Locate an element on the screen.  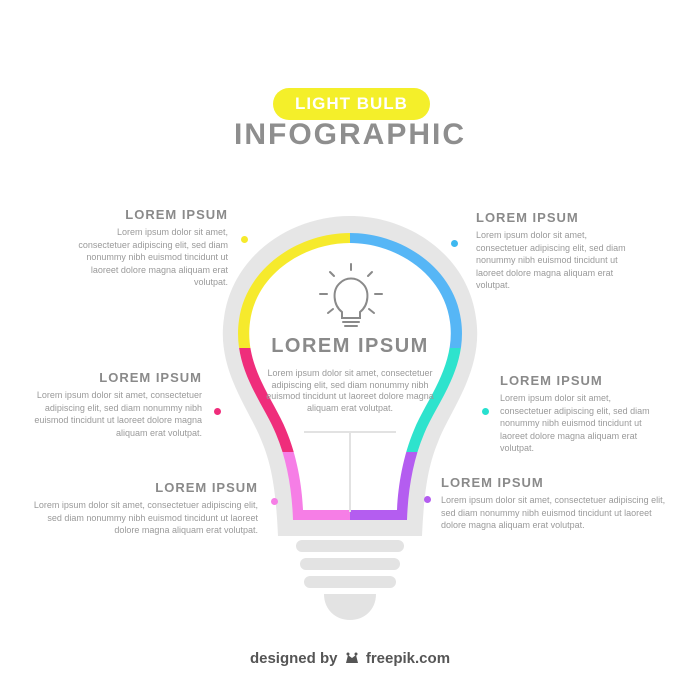
marker-dot-pink is located at coordinates (274, 501).